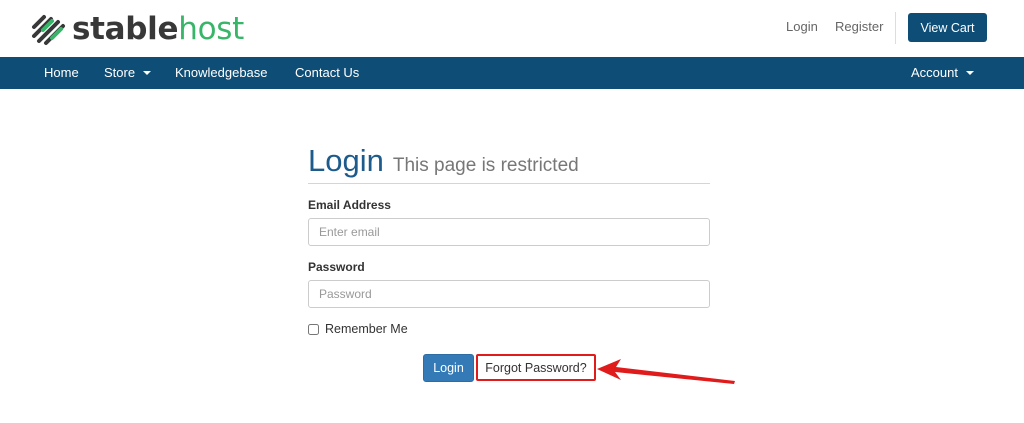 This screenshot has height=423, width=1024. What do you see at coordinates (859, 26) in the screenshot?
I see `header-register-link: Register` at bounding box center [859, 26].